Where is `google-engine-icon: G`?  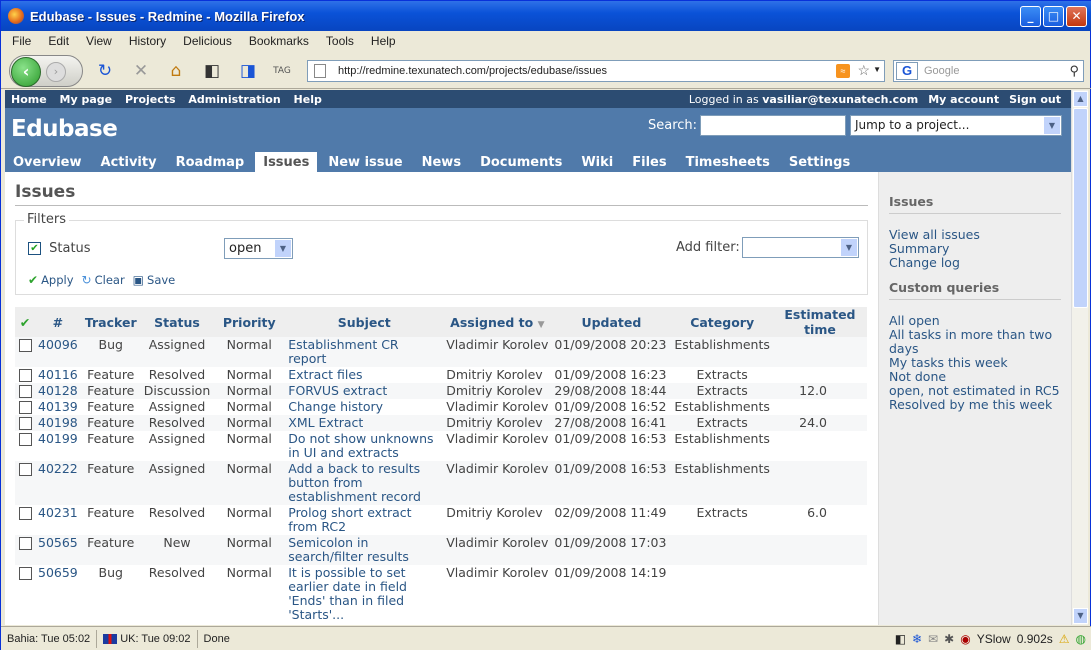
google-engine-icon: G is located at coordinates (907, 71).